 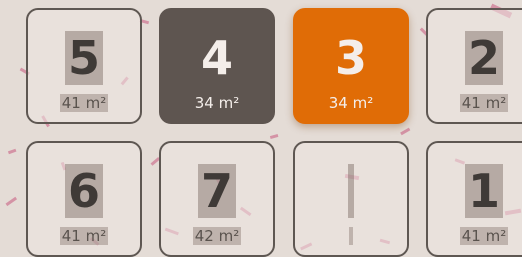 I want to click on tile-number: 1, so click(x=483, y=191).